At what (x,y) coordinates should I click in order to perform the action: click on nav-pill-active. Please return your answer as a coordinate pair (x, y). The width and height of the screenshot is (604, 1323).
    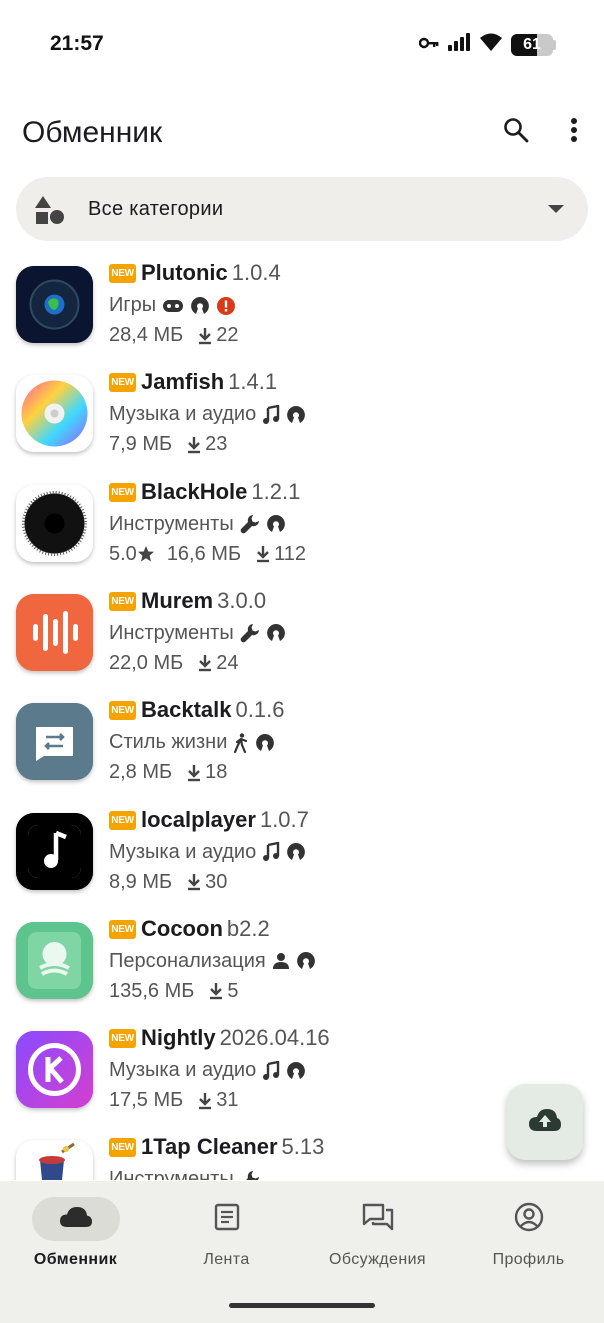
    Looking at the image, I should click on (75, 1219).